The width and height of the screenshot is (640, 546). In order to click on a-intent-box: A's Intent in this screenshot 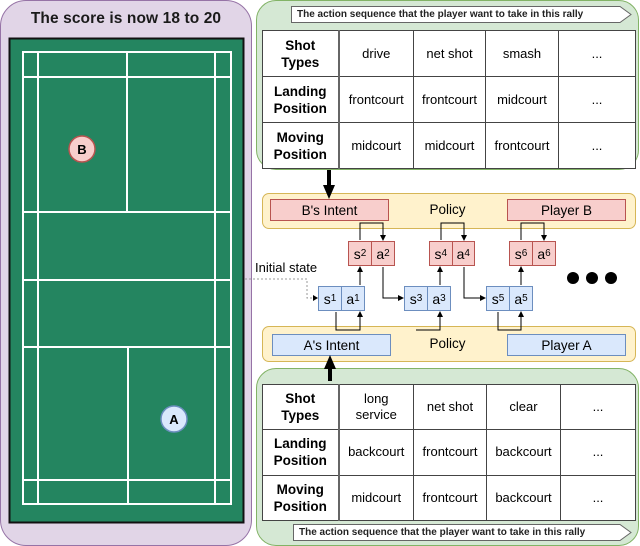, I will do `click(331, 345)`.